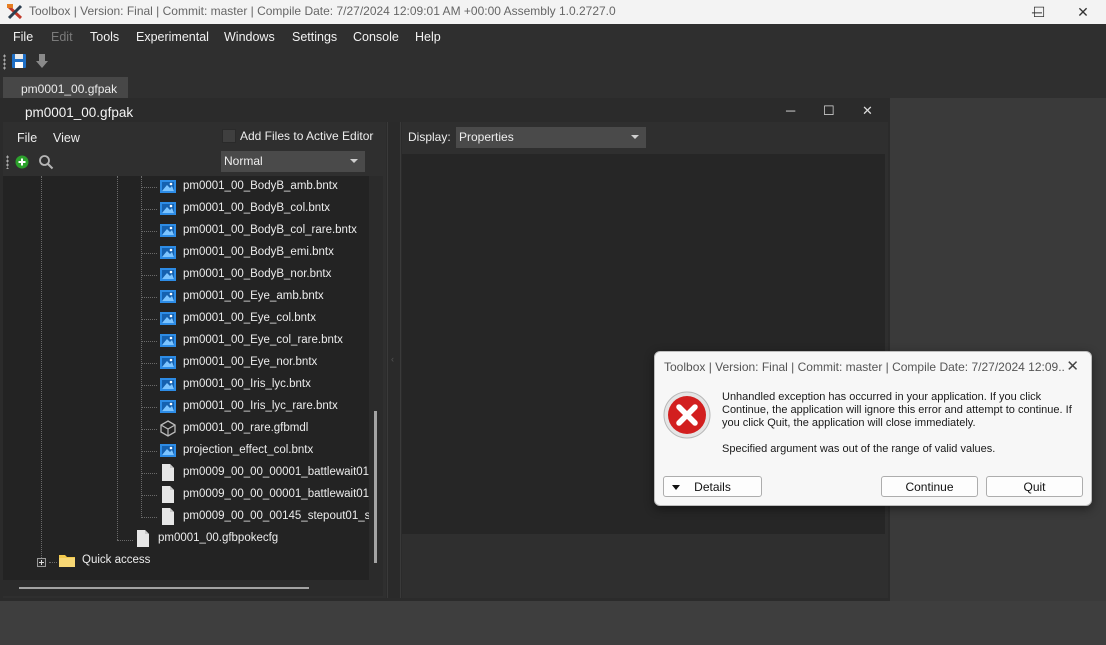 This screenshot has height=645, width=1106. What do you see at coordinates (257, 274) in the screenshot?
I see `tree-item-label: pm0001_00_BodyB_nor.bntx` at bounding box center [257, 274].